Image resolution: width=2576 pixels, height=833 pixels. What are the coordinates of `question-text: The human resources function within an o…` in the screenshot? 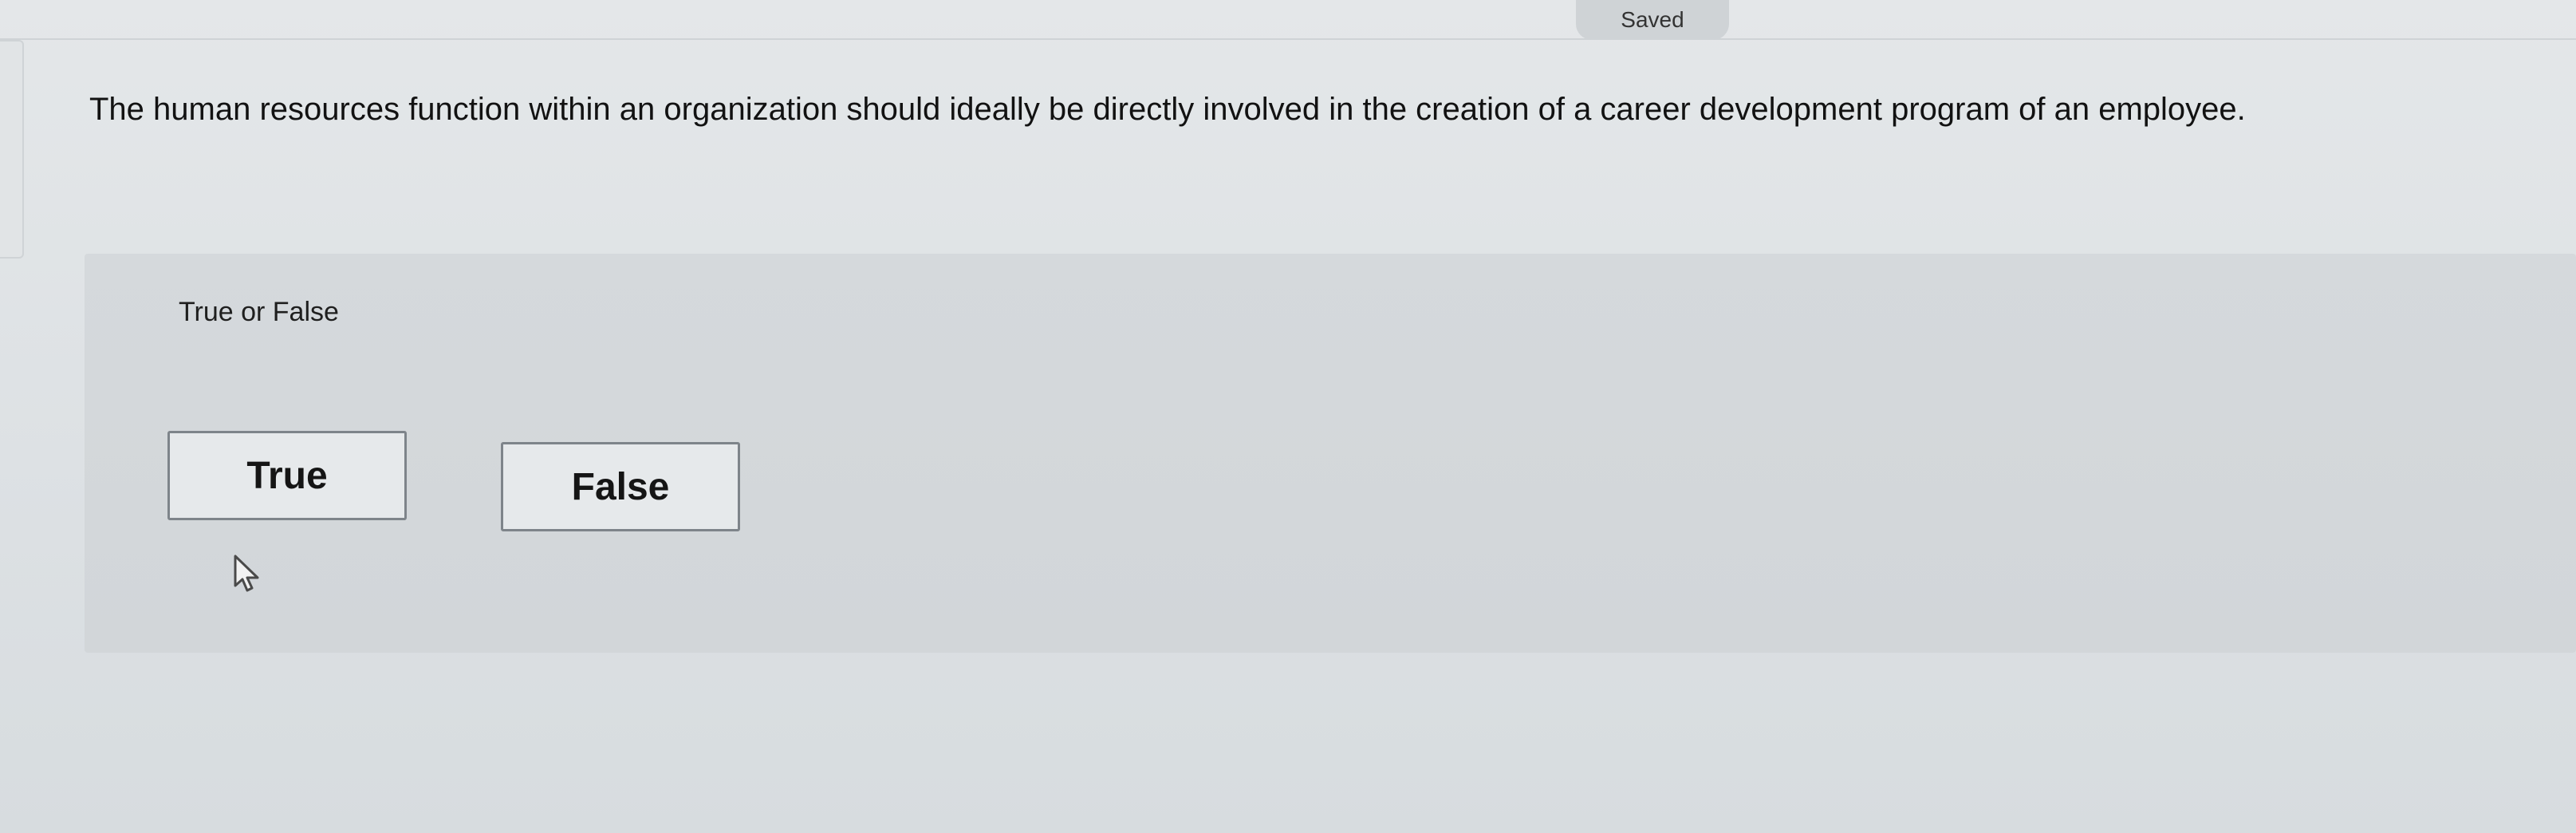 It's located at (1167, 109).